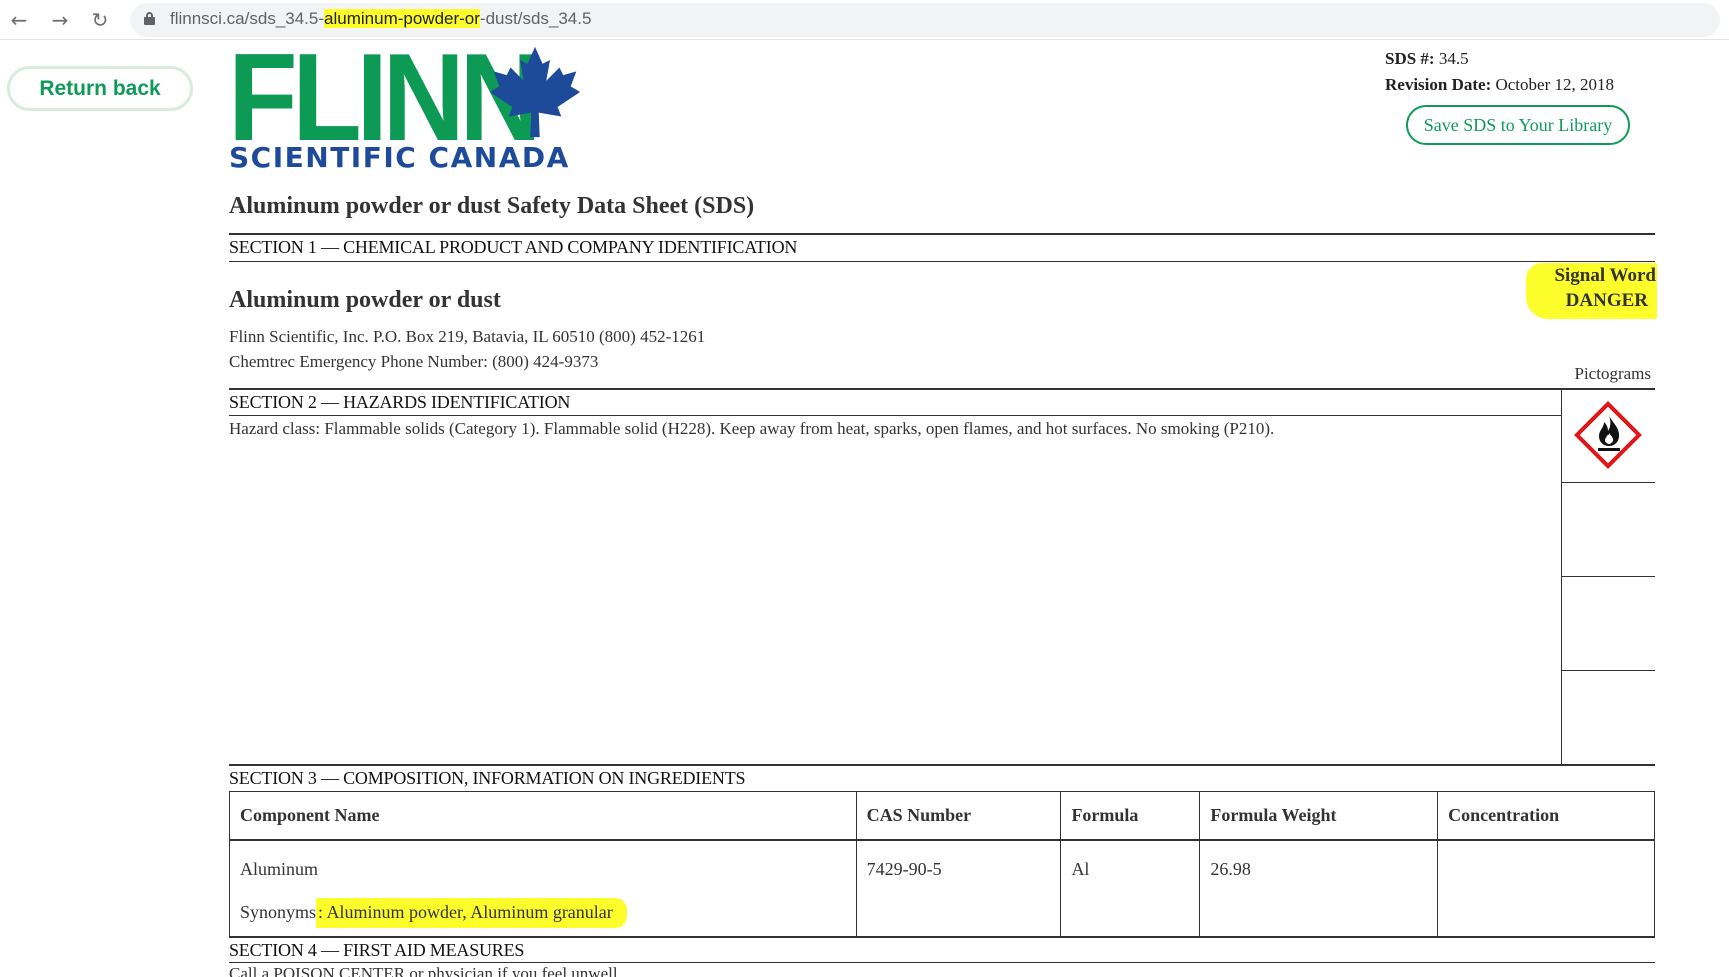  I want to click on pictograms-label: Pictograms, so click(1613, 373).